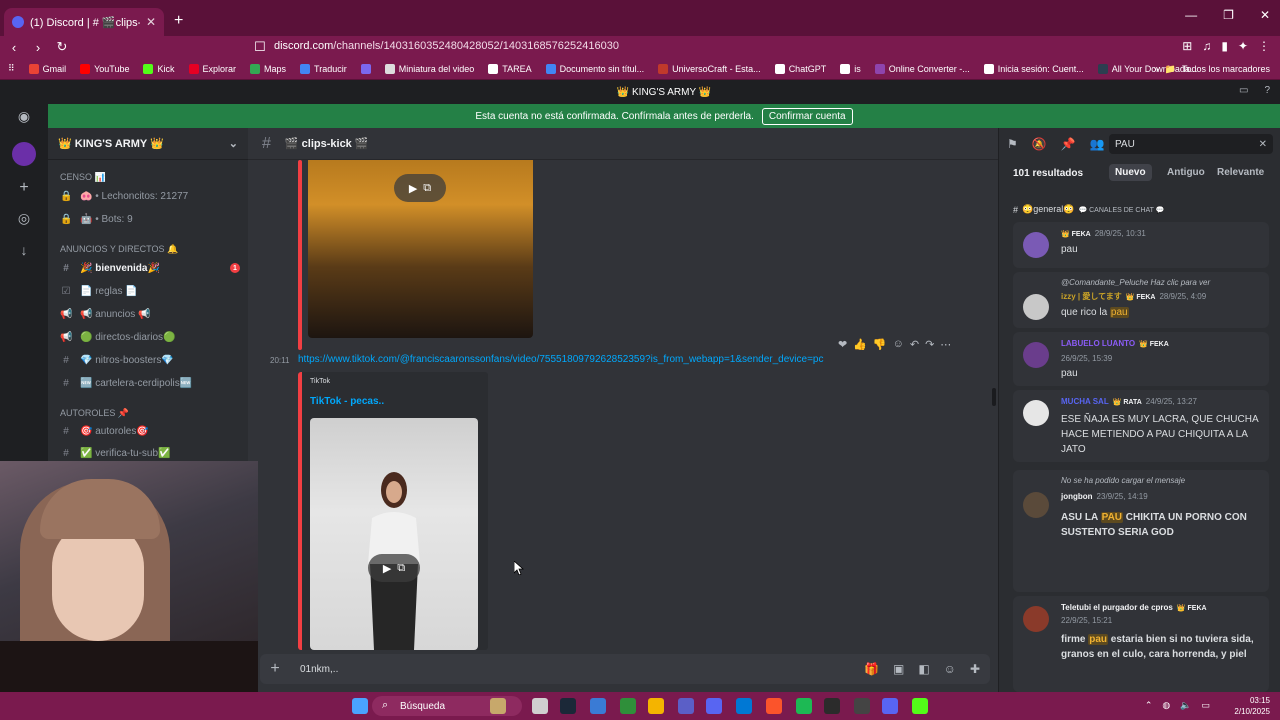 The image size is (1280, 720). I want to click on sidebar-icon: ▮, so click(1224, 46).